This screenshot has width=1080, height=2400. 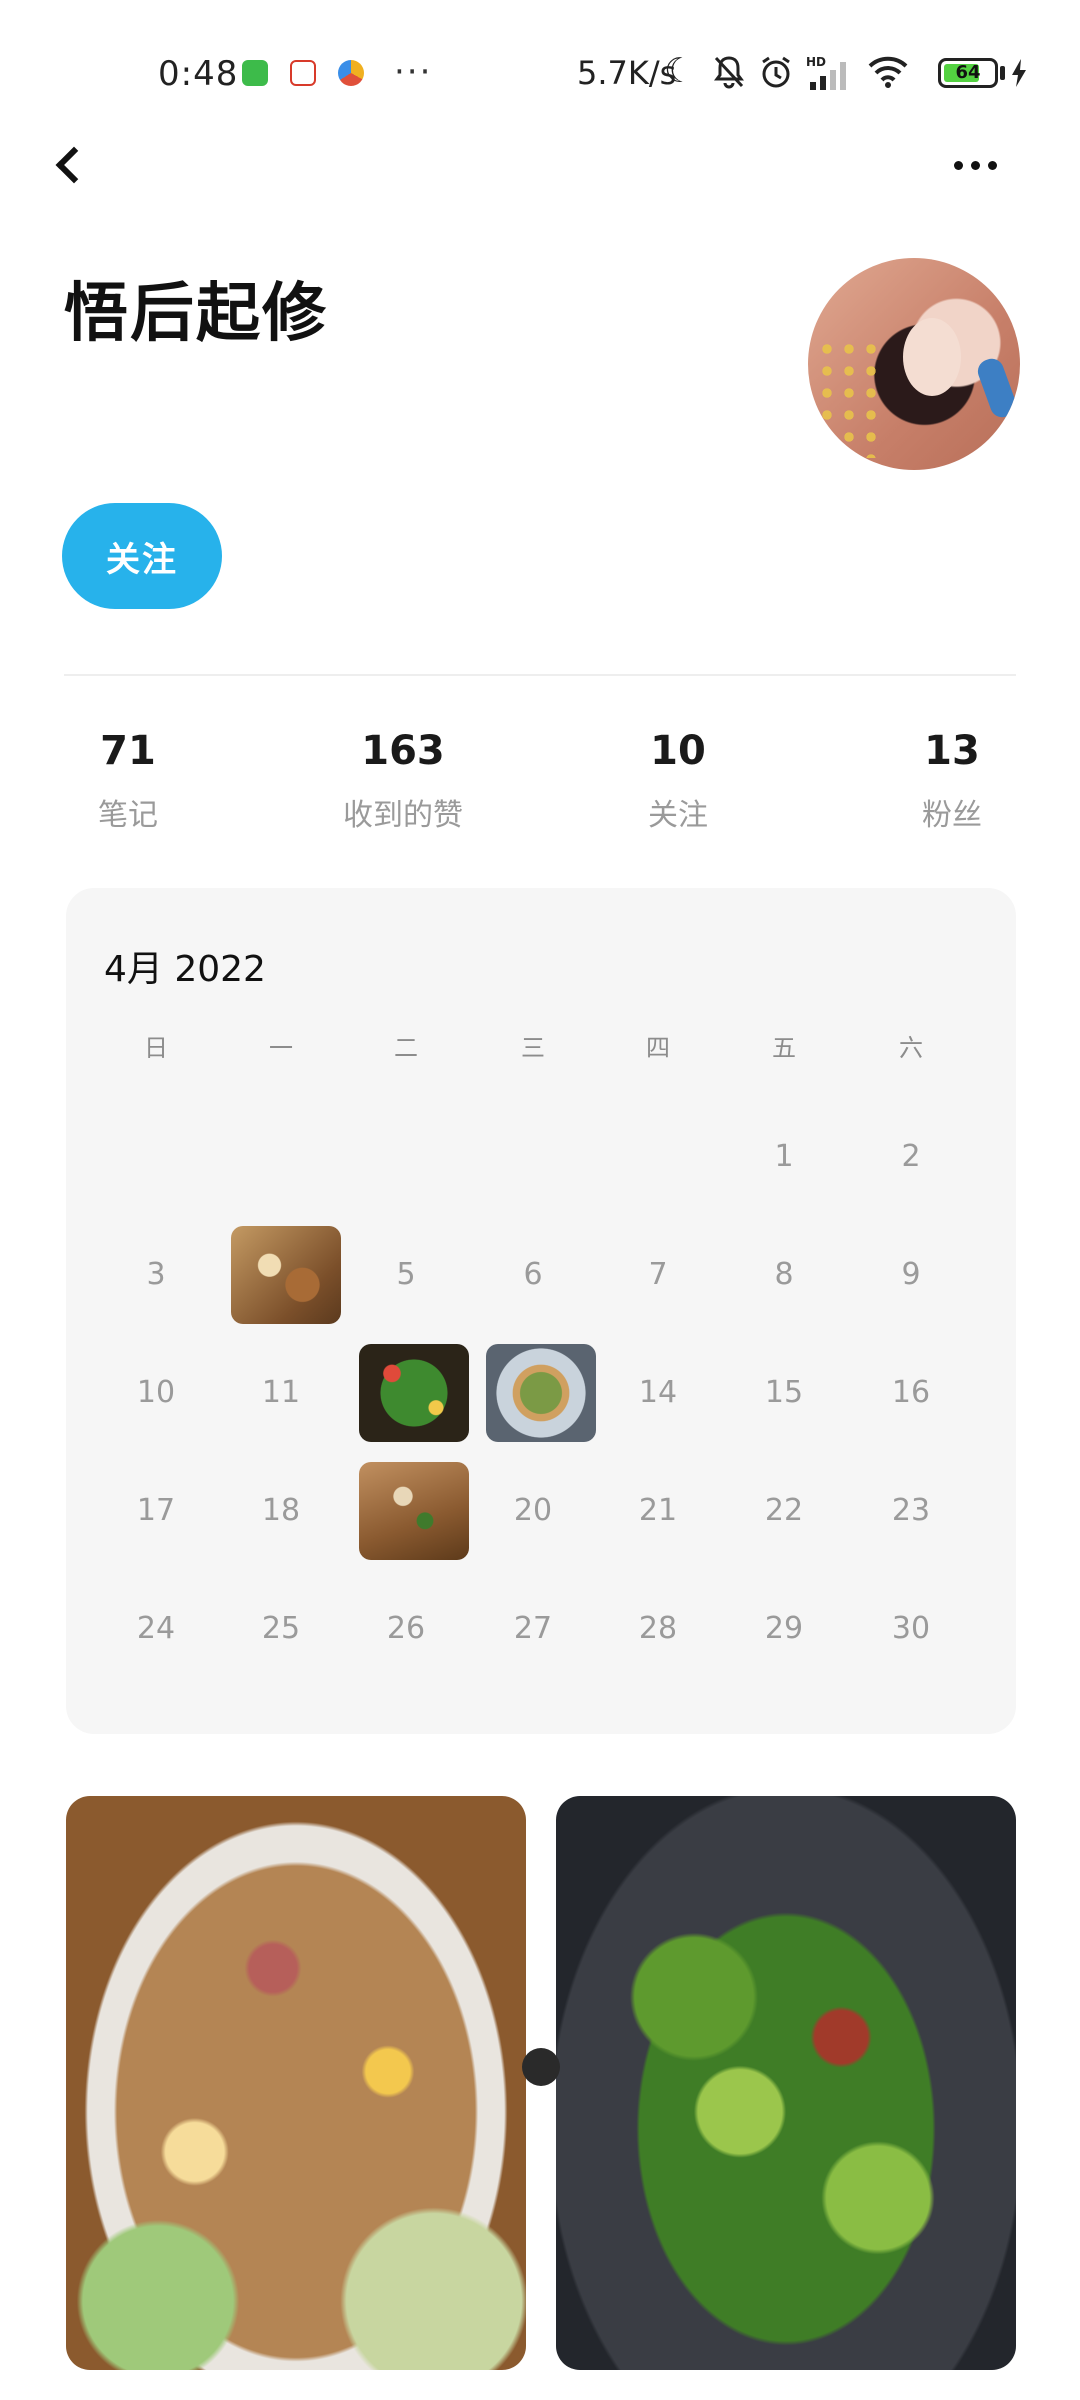 I want to click on stat-label: 笔记, so click(x=128, y=815).